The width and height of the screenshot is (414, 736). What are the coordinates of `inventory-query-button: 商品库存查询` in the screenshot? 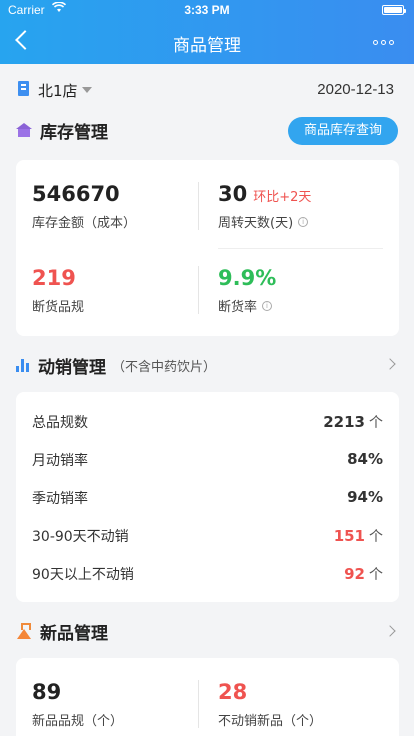 It's located at (343, 131).